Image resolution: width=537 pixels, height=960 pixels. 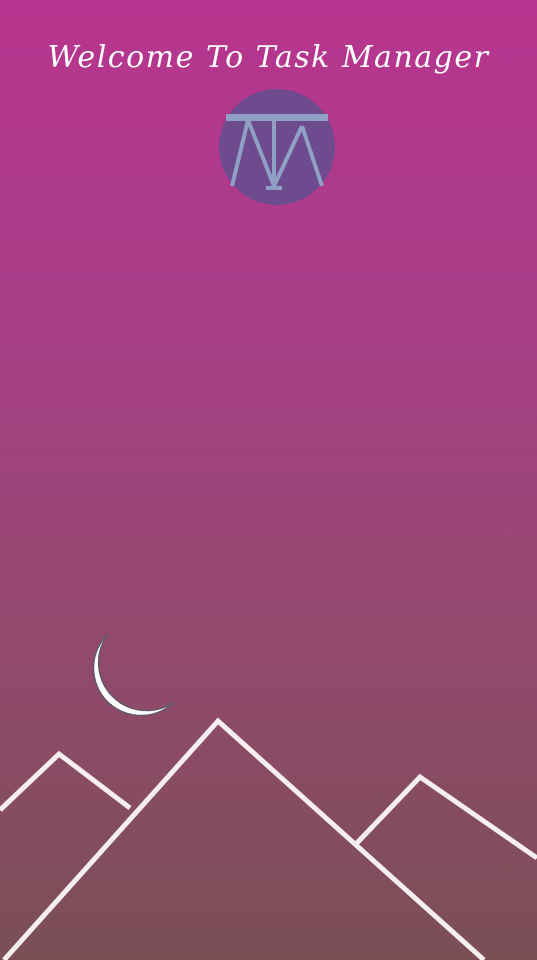 What do you see at coordinates (66, 781) in the screenshot?
I see `left-mountain` at bounding box center [66, 781].